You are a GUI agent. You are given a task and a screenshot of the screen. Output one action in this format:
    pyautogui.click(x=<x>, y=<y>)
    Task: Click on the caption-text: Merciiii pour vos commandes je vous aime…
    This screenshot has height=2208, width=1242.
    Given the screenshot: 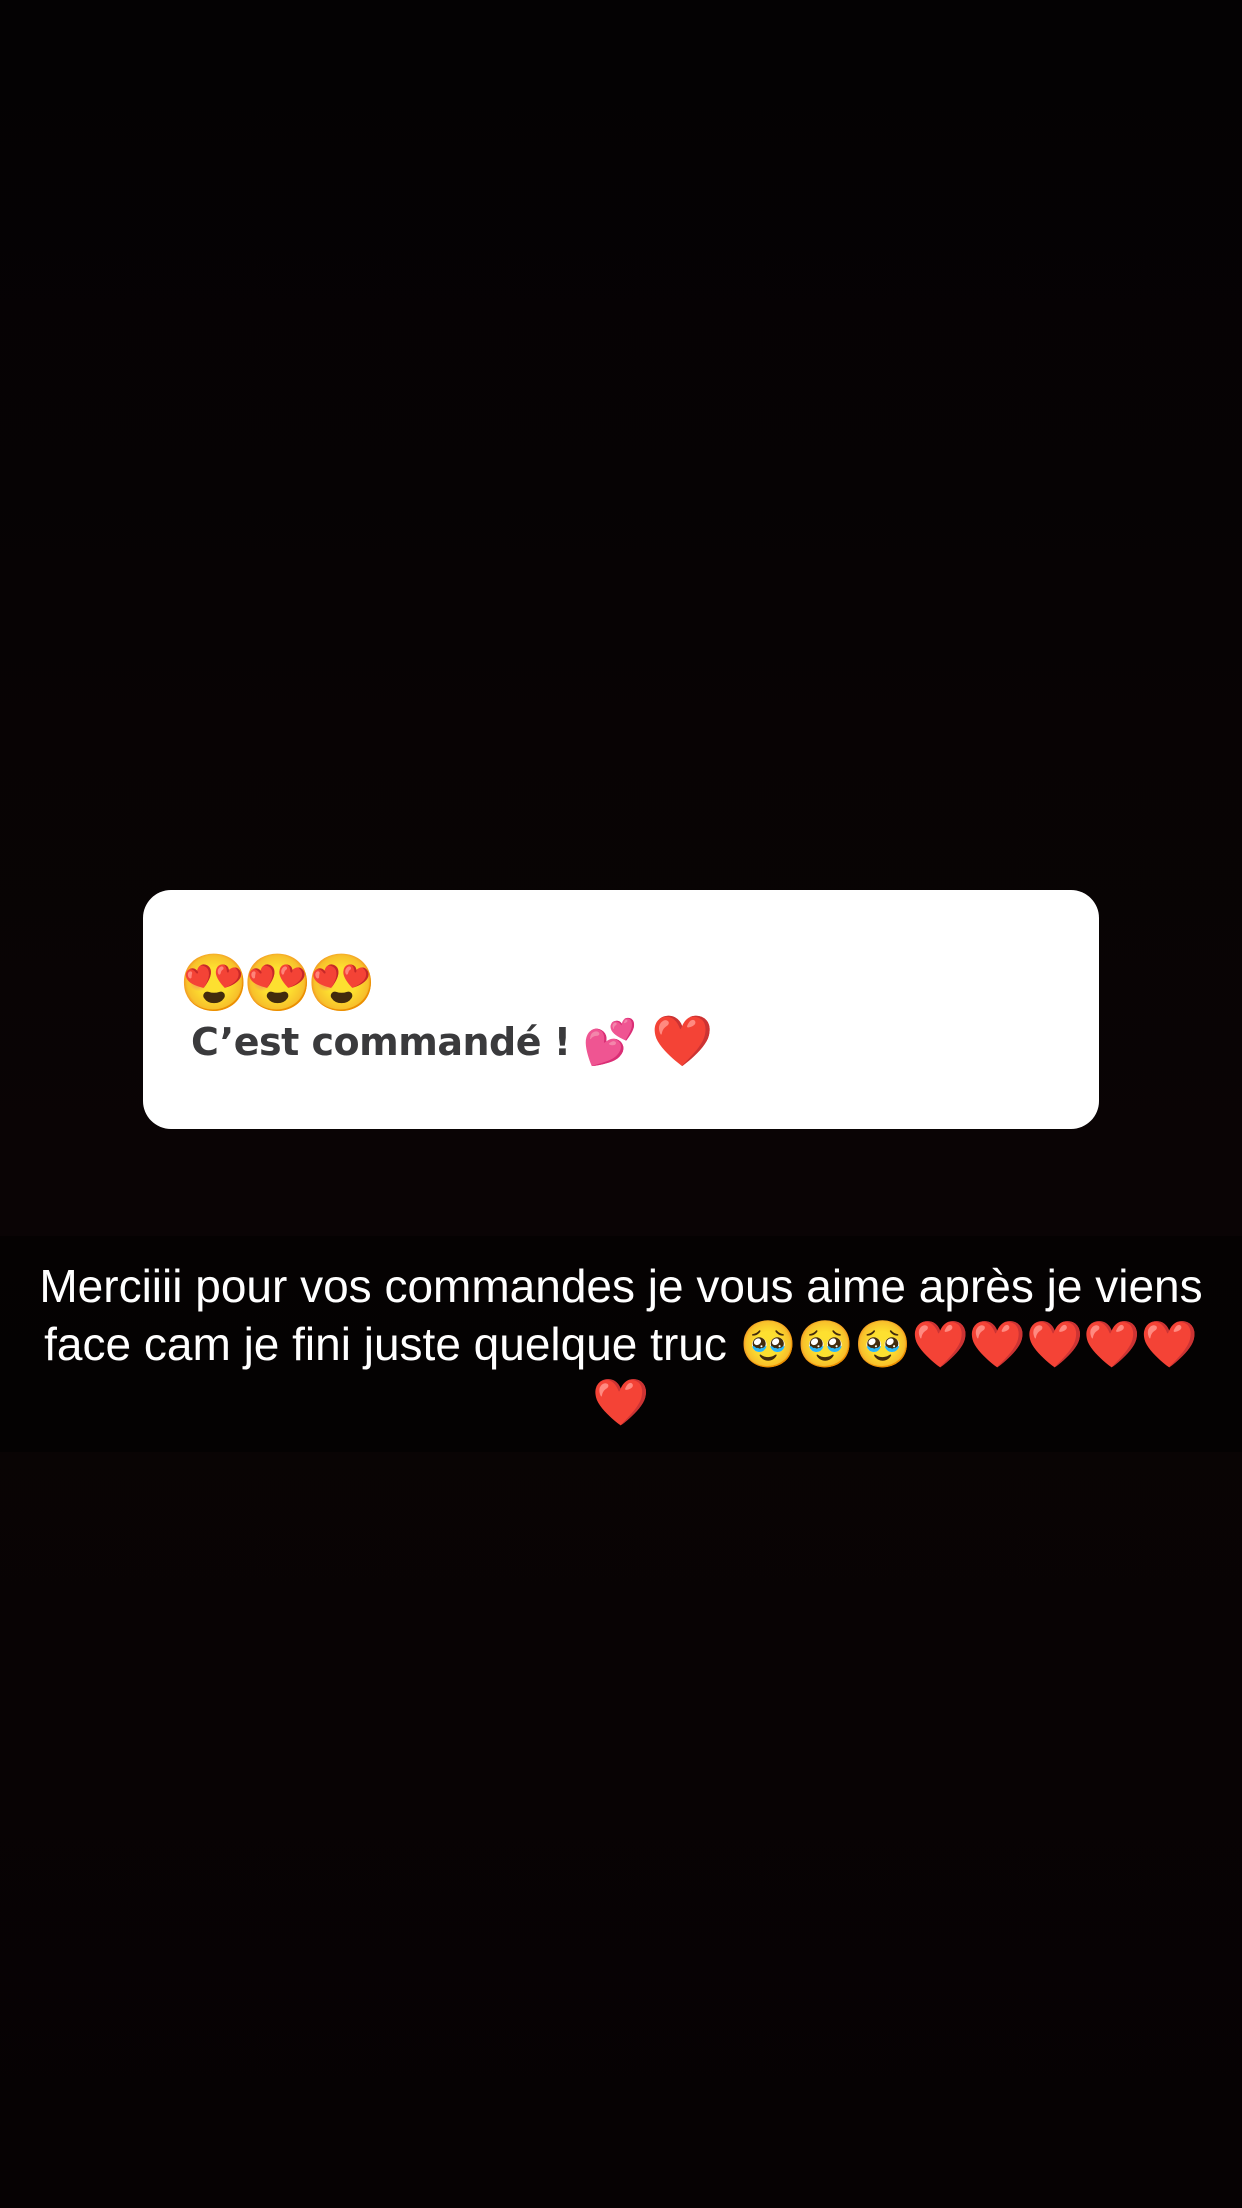 What is the action you would take?
    pyautogui.click(x=621, y=1344)
    